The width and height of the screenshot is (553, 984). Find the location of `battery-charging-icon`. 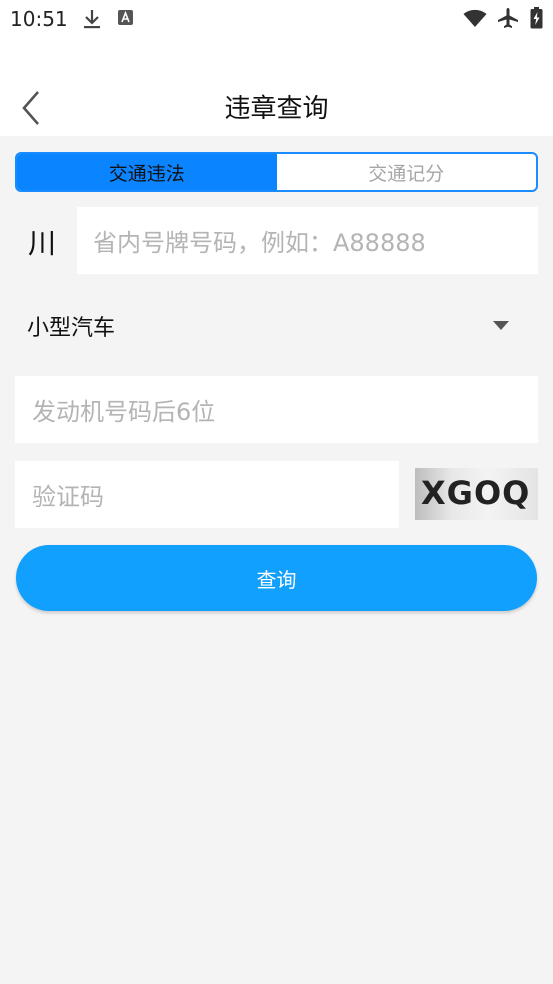

battery-charging-icon is located at coordinates (536, 18).